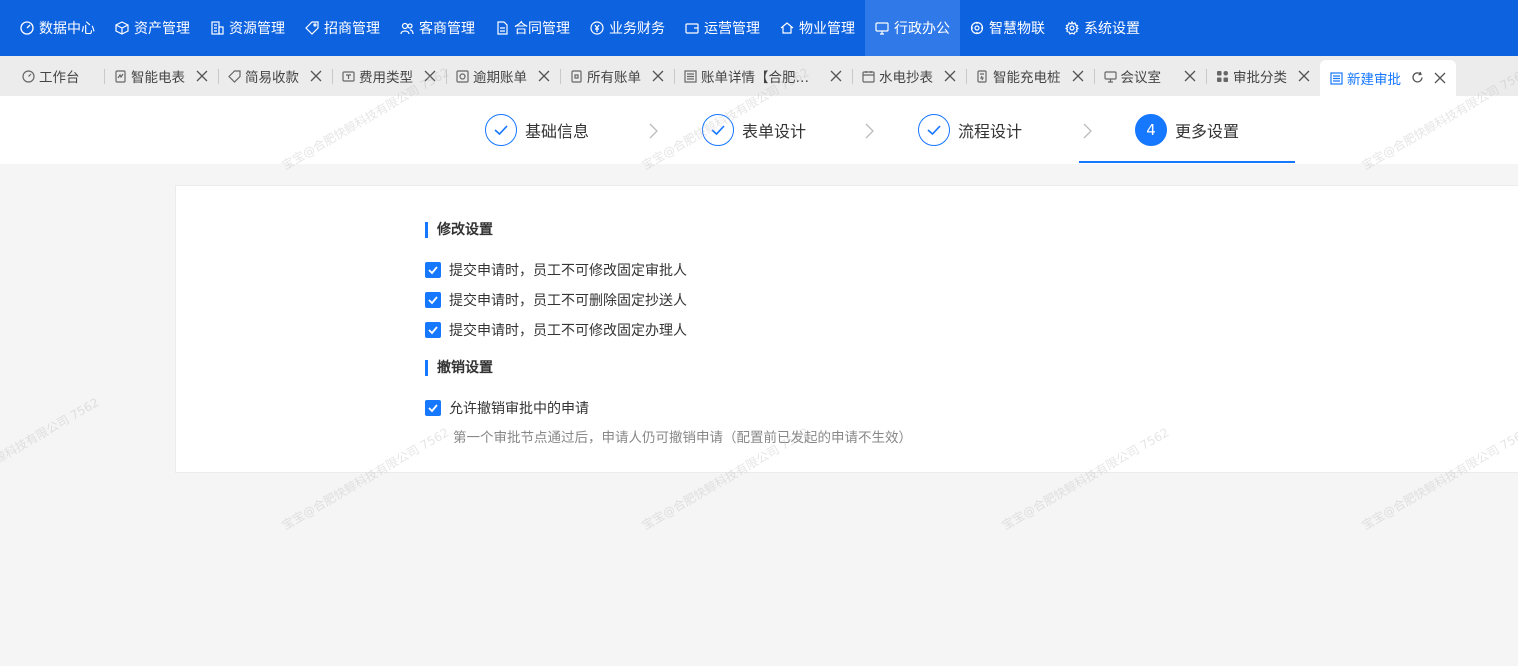 Image resolution: width=1518 pixels, height=666 pixels. I want to click on checkbox-no-modify-approver: 提交申请时，员工不可修改固定审批人, so click(556, 270).